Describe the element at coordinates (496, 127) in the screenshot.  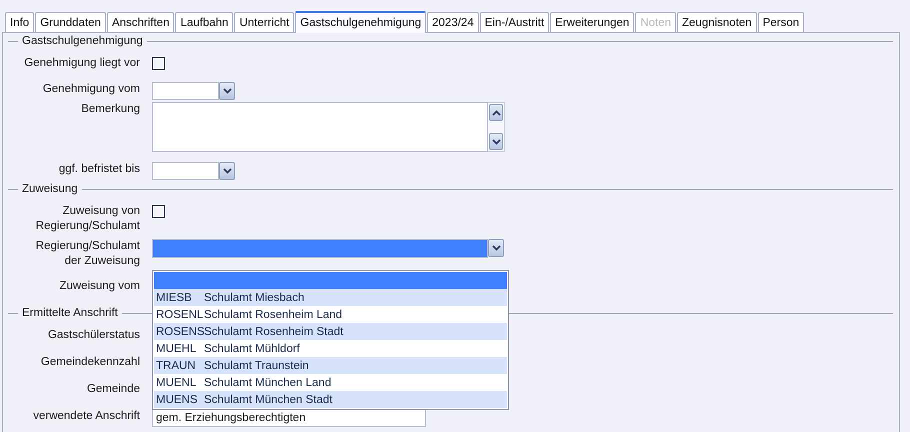
I see `scrollbar` at that location.